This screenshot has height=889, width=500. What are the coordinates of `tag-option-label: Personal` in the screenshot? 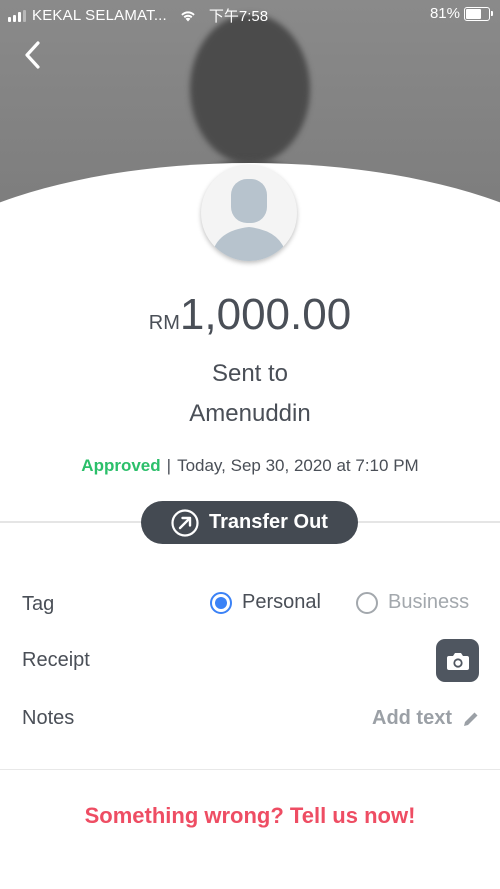 It's located at (281, 602).